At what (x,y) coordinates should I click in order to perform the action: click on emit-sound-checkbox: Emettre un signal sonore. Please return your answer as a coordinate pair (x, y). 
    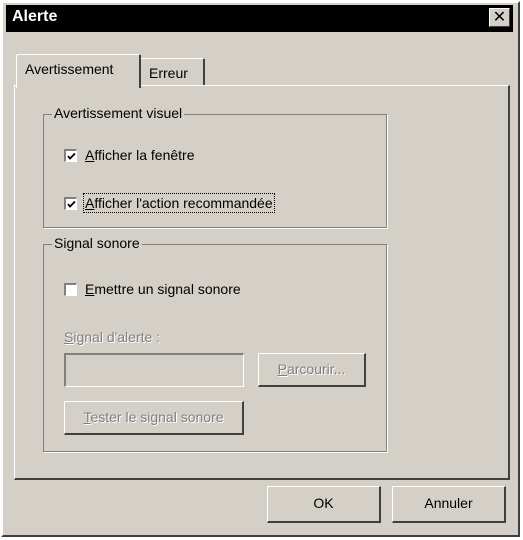
    Looking at the image, I should click on (152, 289).